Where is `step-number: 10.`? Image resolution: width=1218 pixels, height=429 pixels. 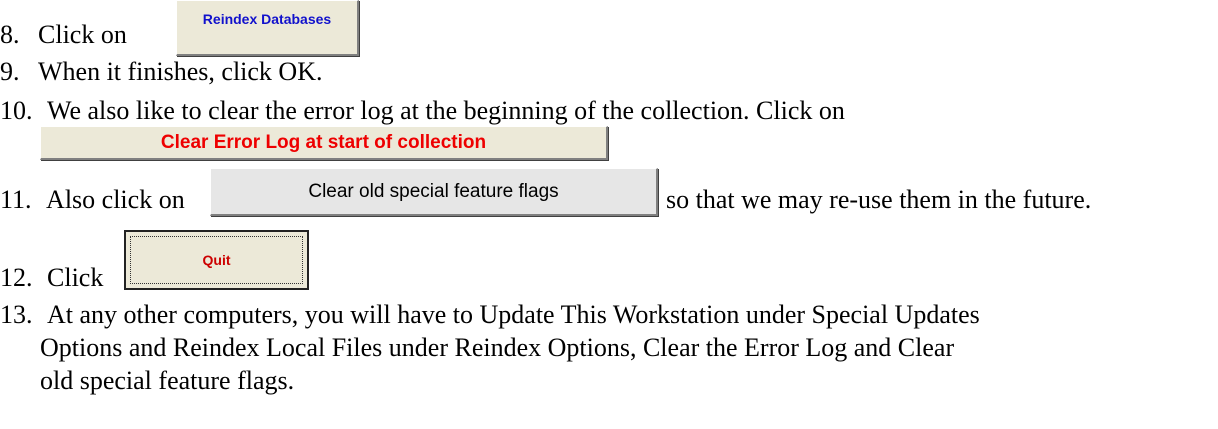 step-number: 10. is located at coordinates (16, 110).